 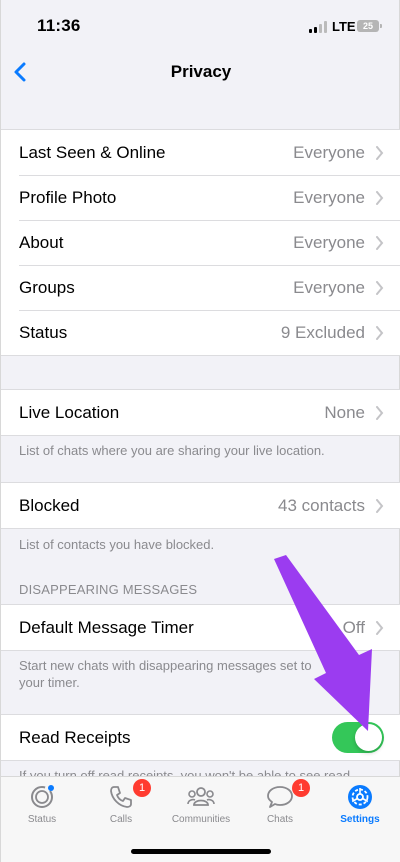 I want to click on battery-icon: 25, so click(x=369, y=26).